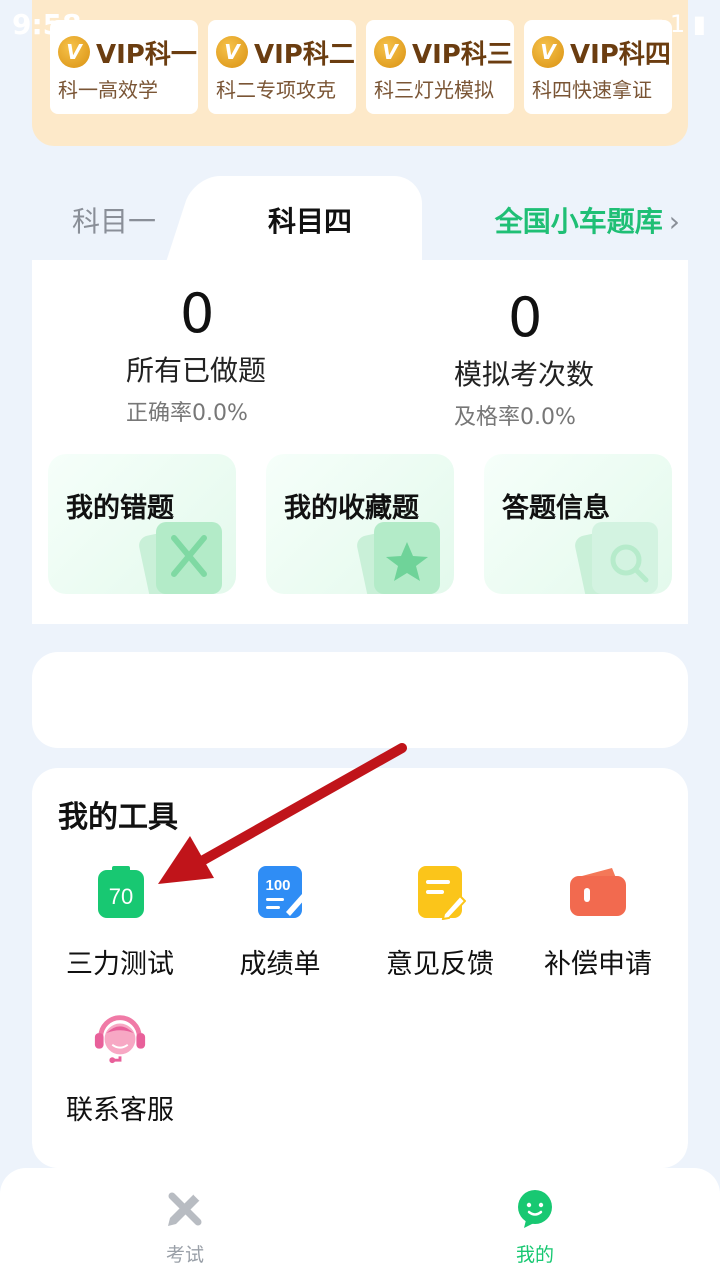  What do you see at coordinates (398, 558) in the screenshot?
I see `star-icon` at bounding box center [398, 558].